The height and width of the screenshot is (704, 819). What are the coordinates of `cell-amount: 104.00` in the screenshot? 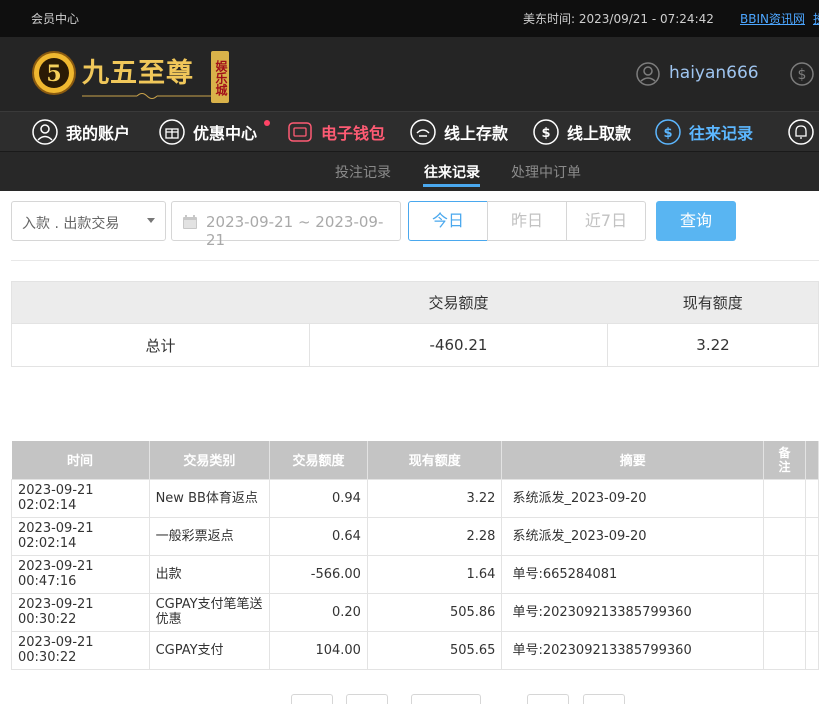 It's located at (318, 650).